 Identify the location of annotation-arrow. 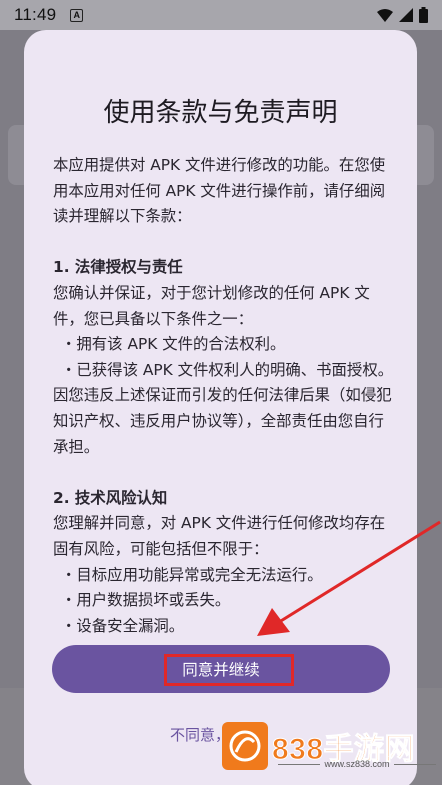
(349, 578).